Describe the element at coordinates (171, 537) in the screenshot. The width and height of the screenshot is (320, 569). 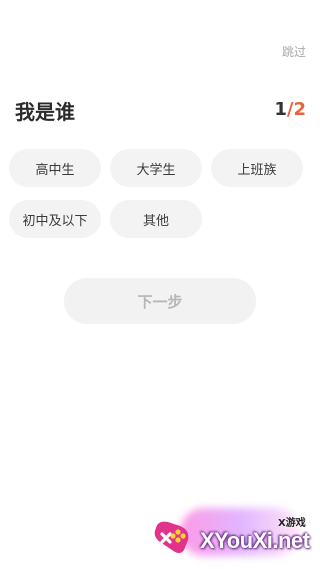
I see `gamepad-logo-icon` at that location.